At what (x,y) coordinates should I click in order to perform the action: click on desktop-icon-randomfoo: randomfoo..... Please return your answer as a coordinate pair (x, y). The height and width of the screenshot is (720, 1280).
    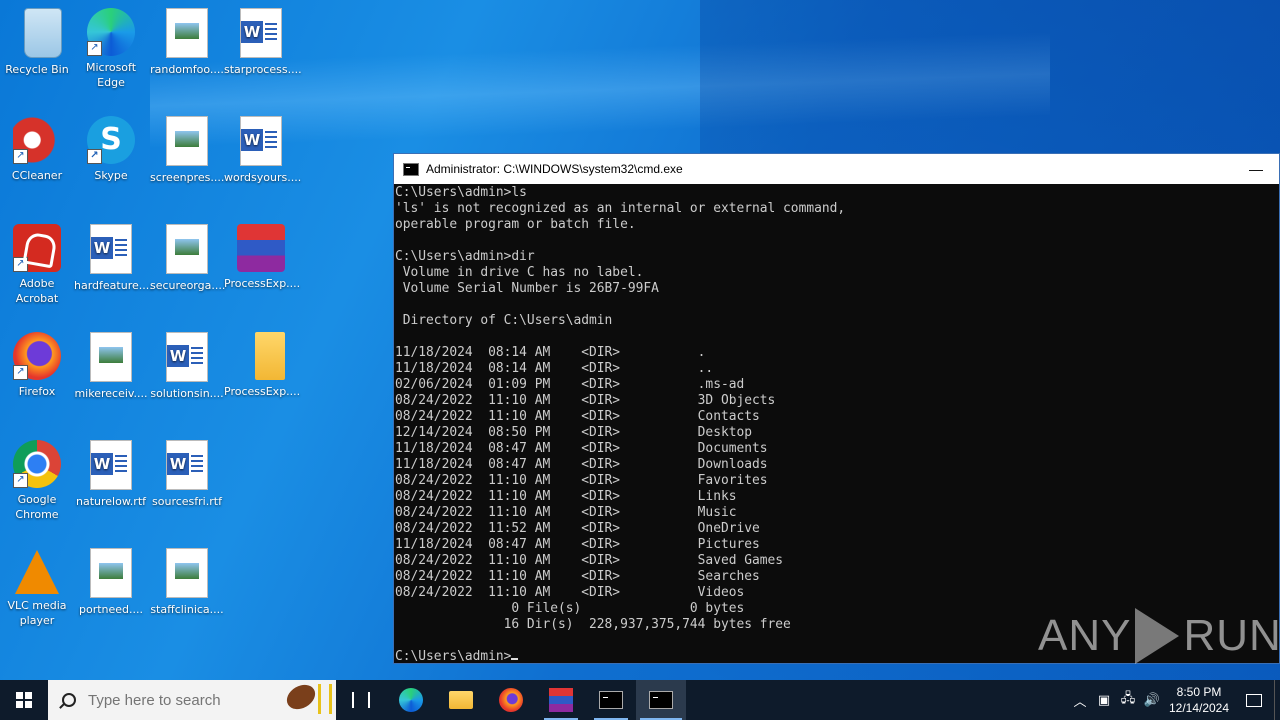
    Looking at the image, I should click on (187, 39).